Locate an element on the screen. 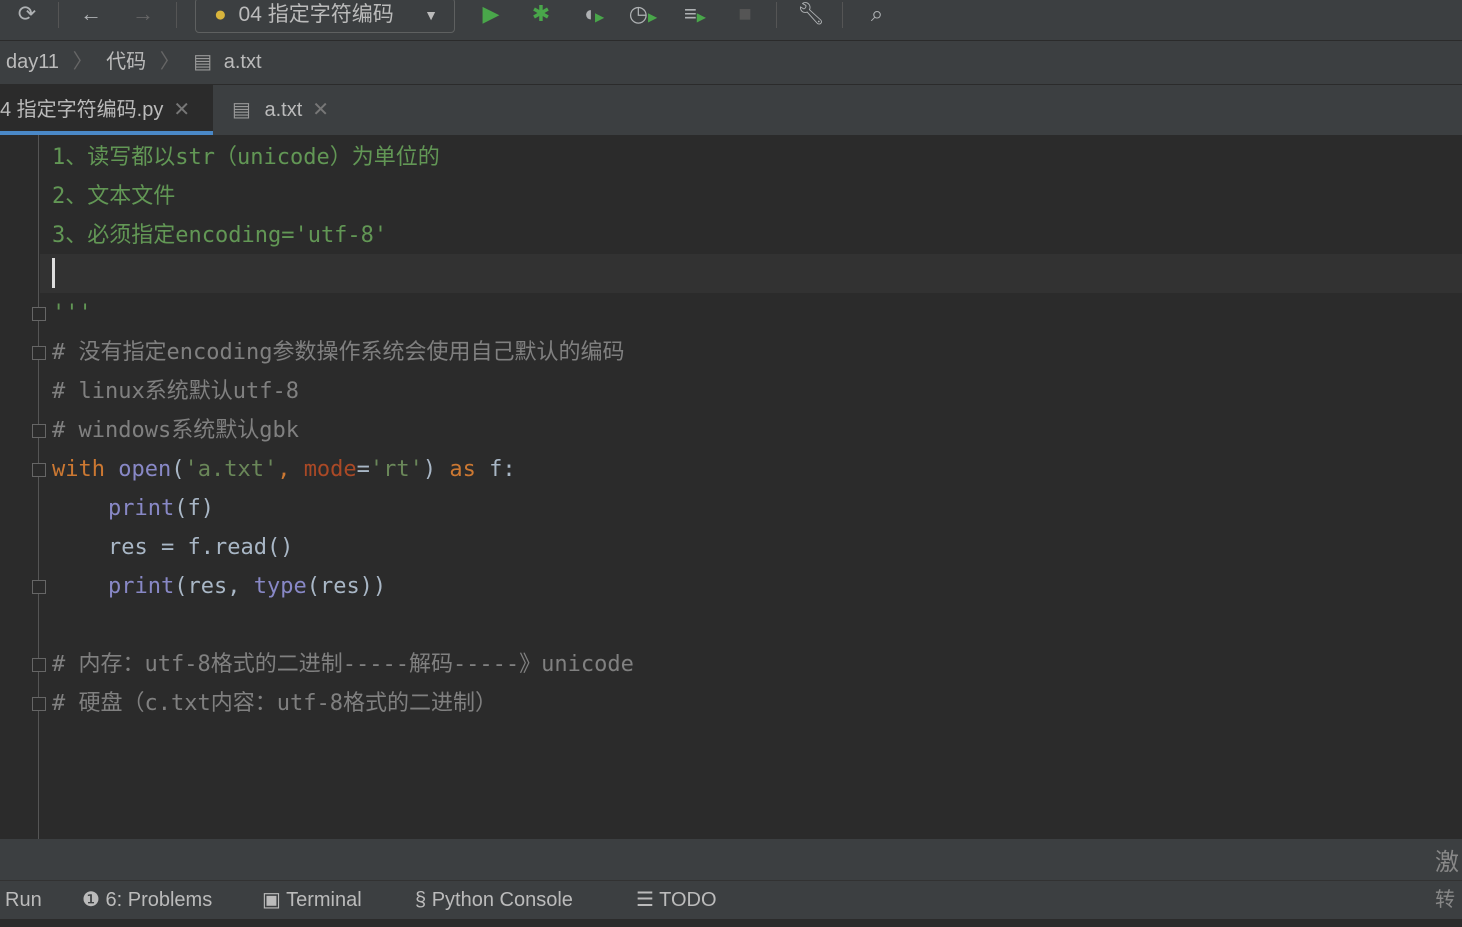 Image resolution: width=1462 pixels, height=927 pixels. todo-tool-button: ☰ TODO is located at coordinates (676, 900).